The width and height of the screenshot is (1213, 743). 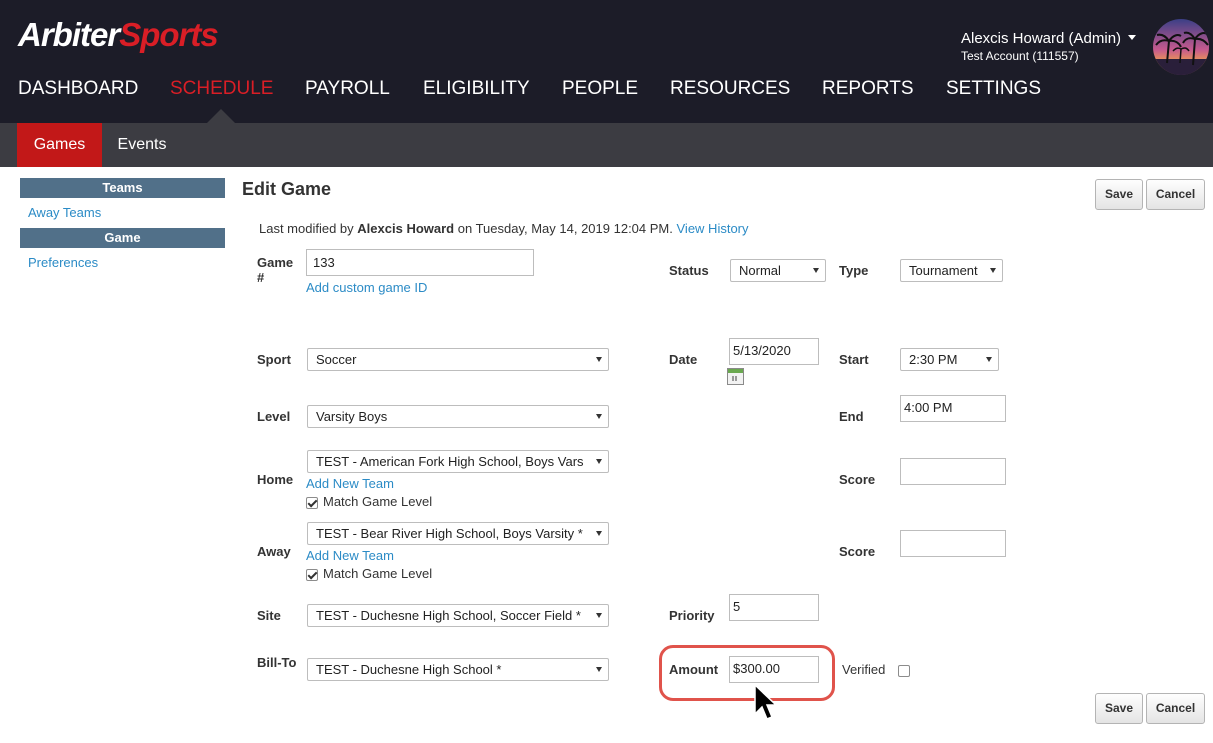 What do you see at coordinates (951, 270) in the screenshot?
I see `type-select: Tournament` at bounding box center [951, 270].